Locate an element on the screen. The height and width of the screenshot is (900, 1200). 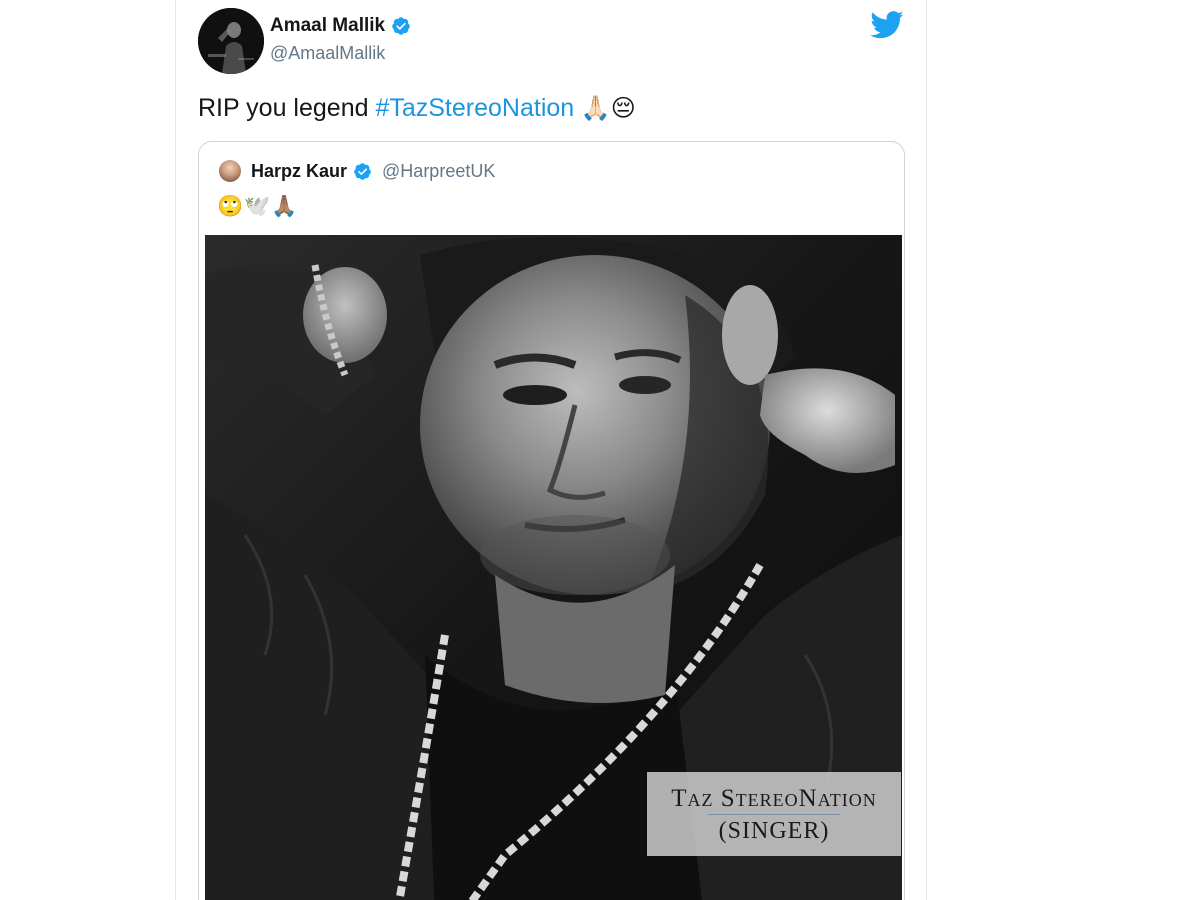
photo-caption: Taz StereoNation (SINGER) is located at coordinates (774, 814).